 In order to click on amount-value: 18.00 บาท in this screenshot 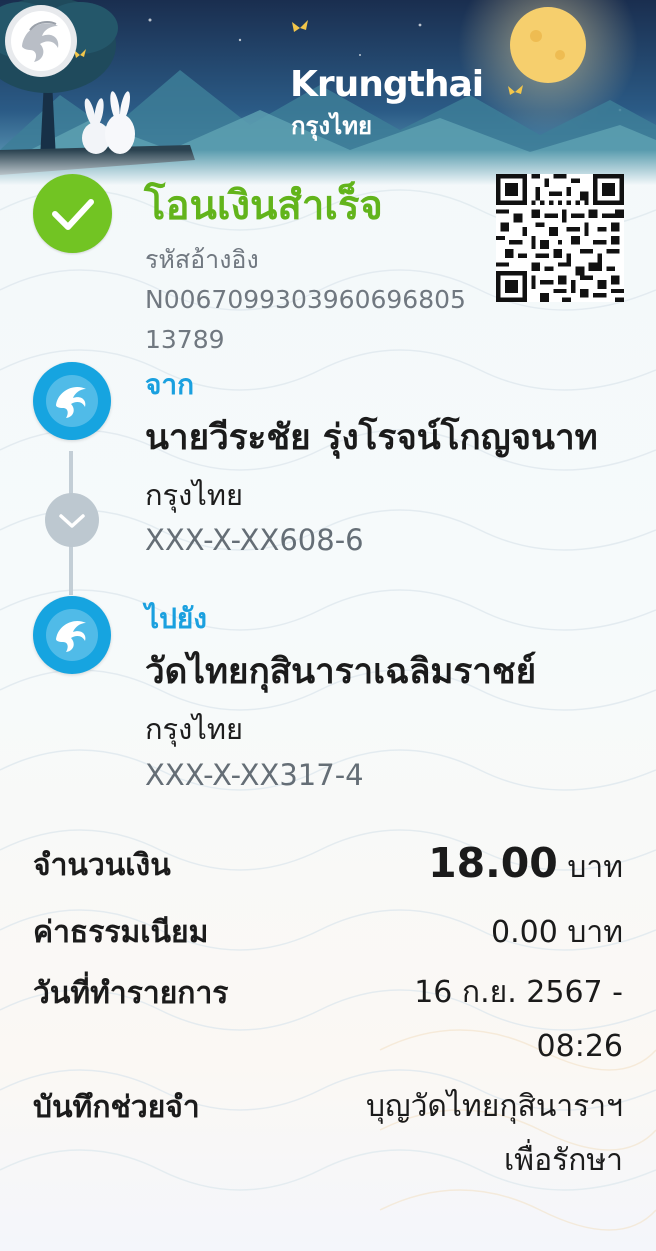, I will do `click(525, 865)`.